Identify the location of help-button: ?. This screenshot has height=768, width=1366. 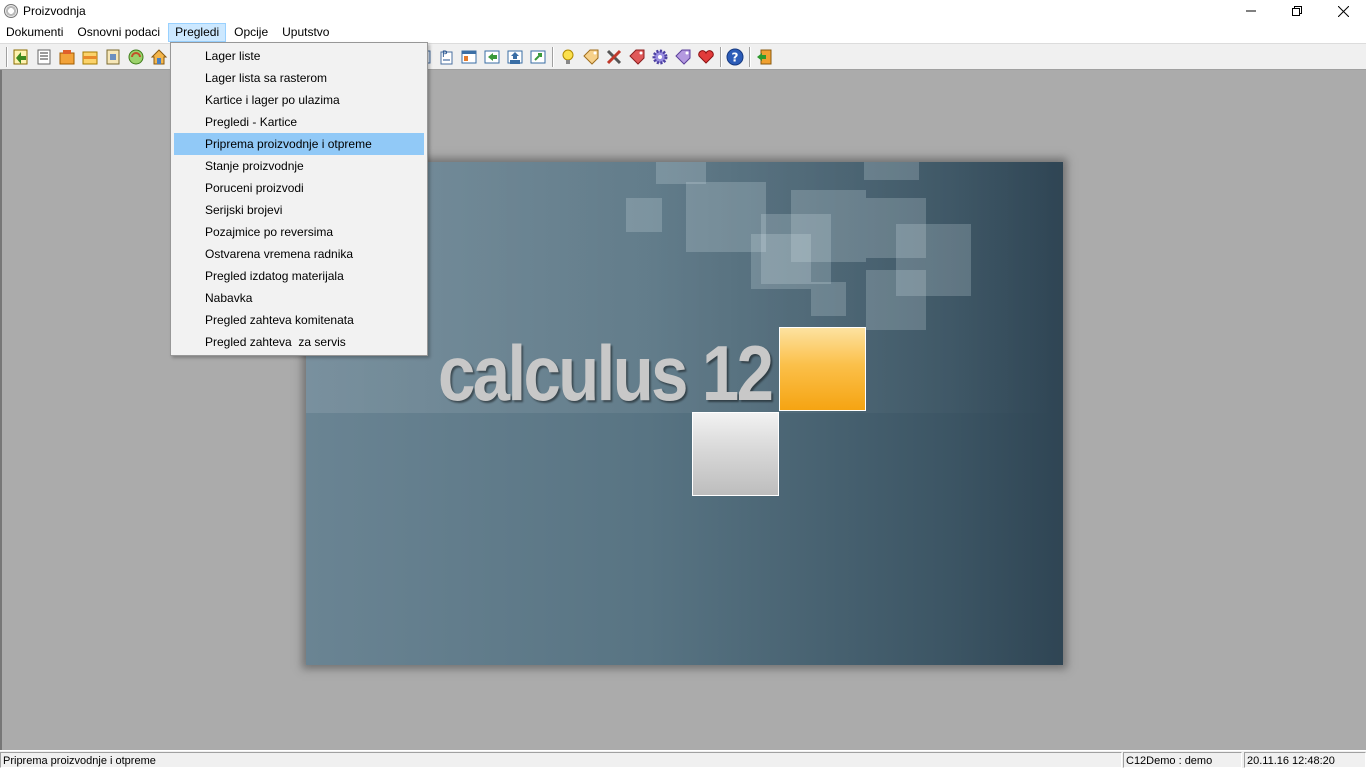
(735, 57).